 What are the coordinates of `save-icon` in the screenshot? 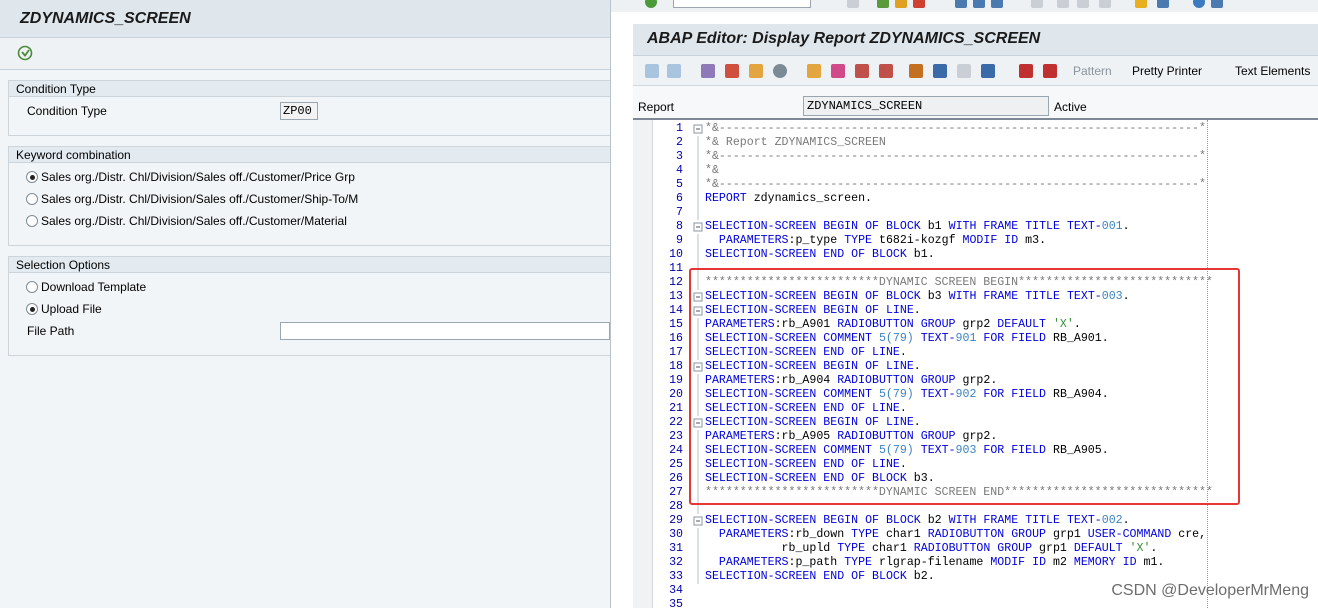 It's located at (853, 4).